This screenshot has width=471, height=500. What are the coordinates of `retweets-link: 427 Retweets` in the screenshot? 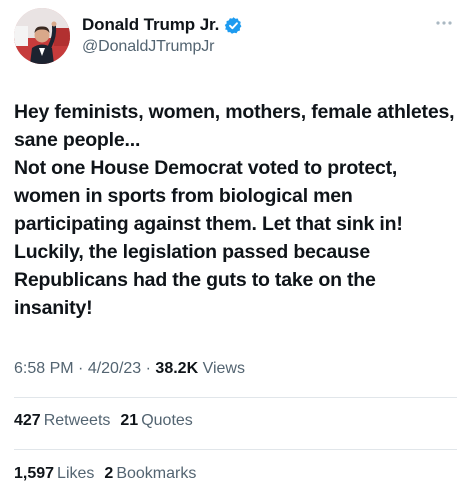 It's located at (67, 420).